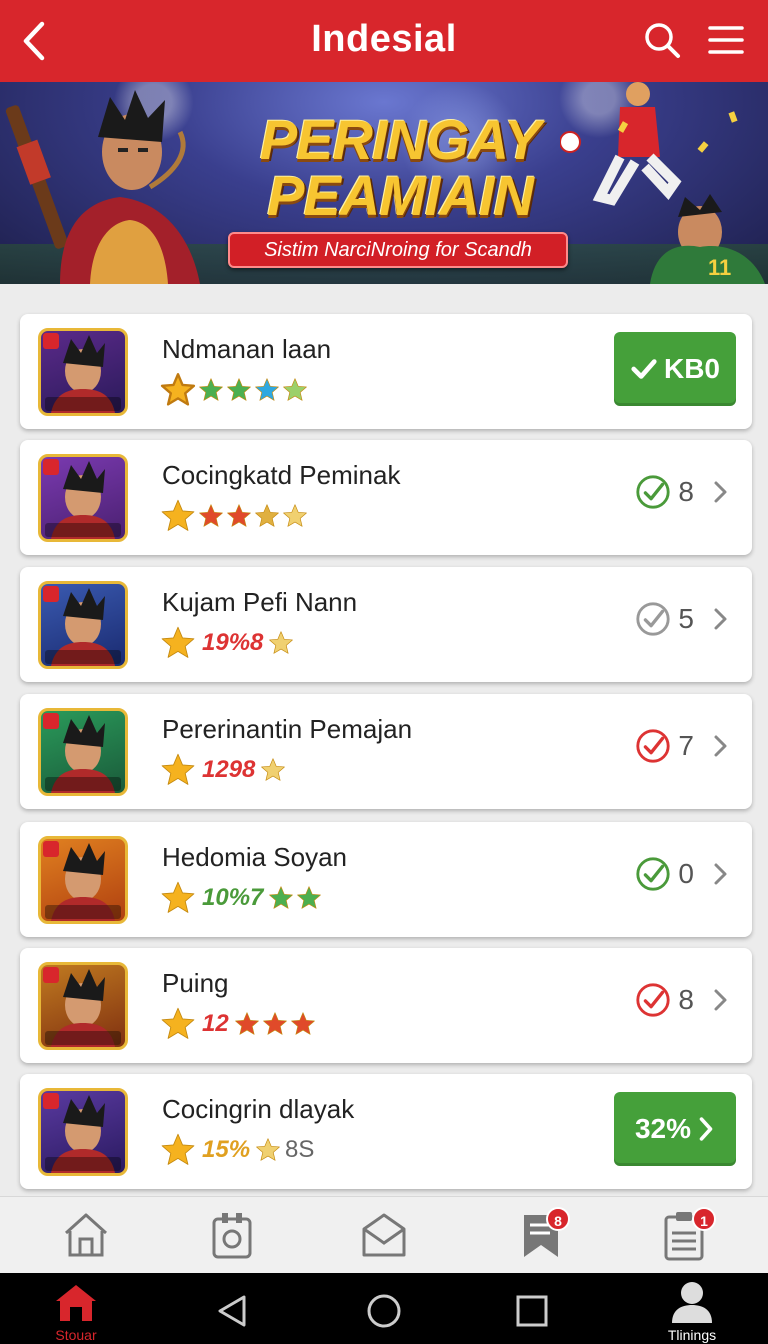 Image resolution: width=768 pixels, height=1344 pixels. Describe the element at coordinates (258, 1109) in the screenshot. I see `item-name: Cocingrin dlayak` at that location.